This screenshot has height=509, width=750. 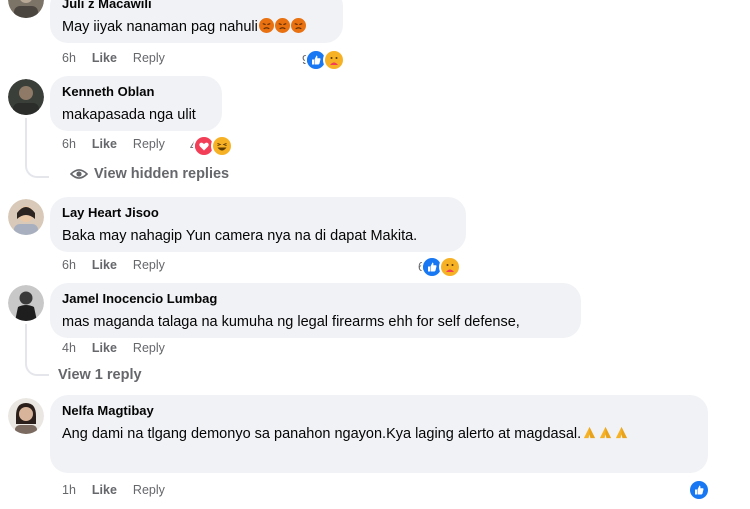 What do you see at coordinates (221, 146) in the screenshot?
I see `haha-reaction-icon` at bounding box center [221, 146].